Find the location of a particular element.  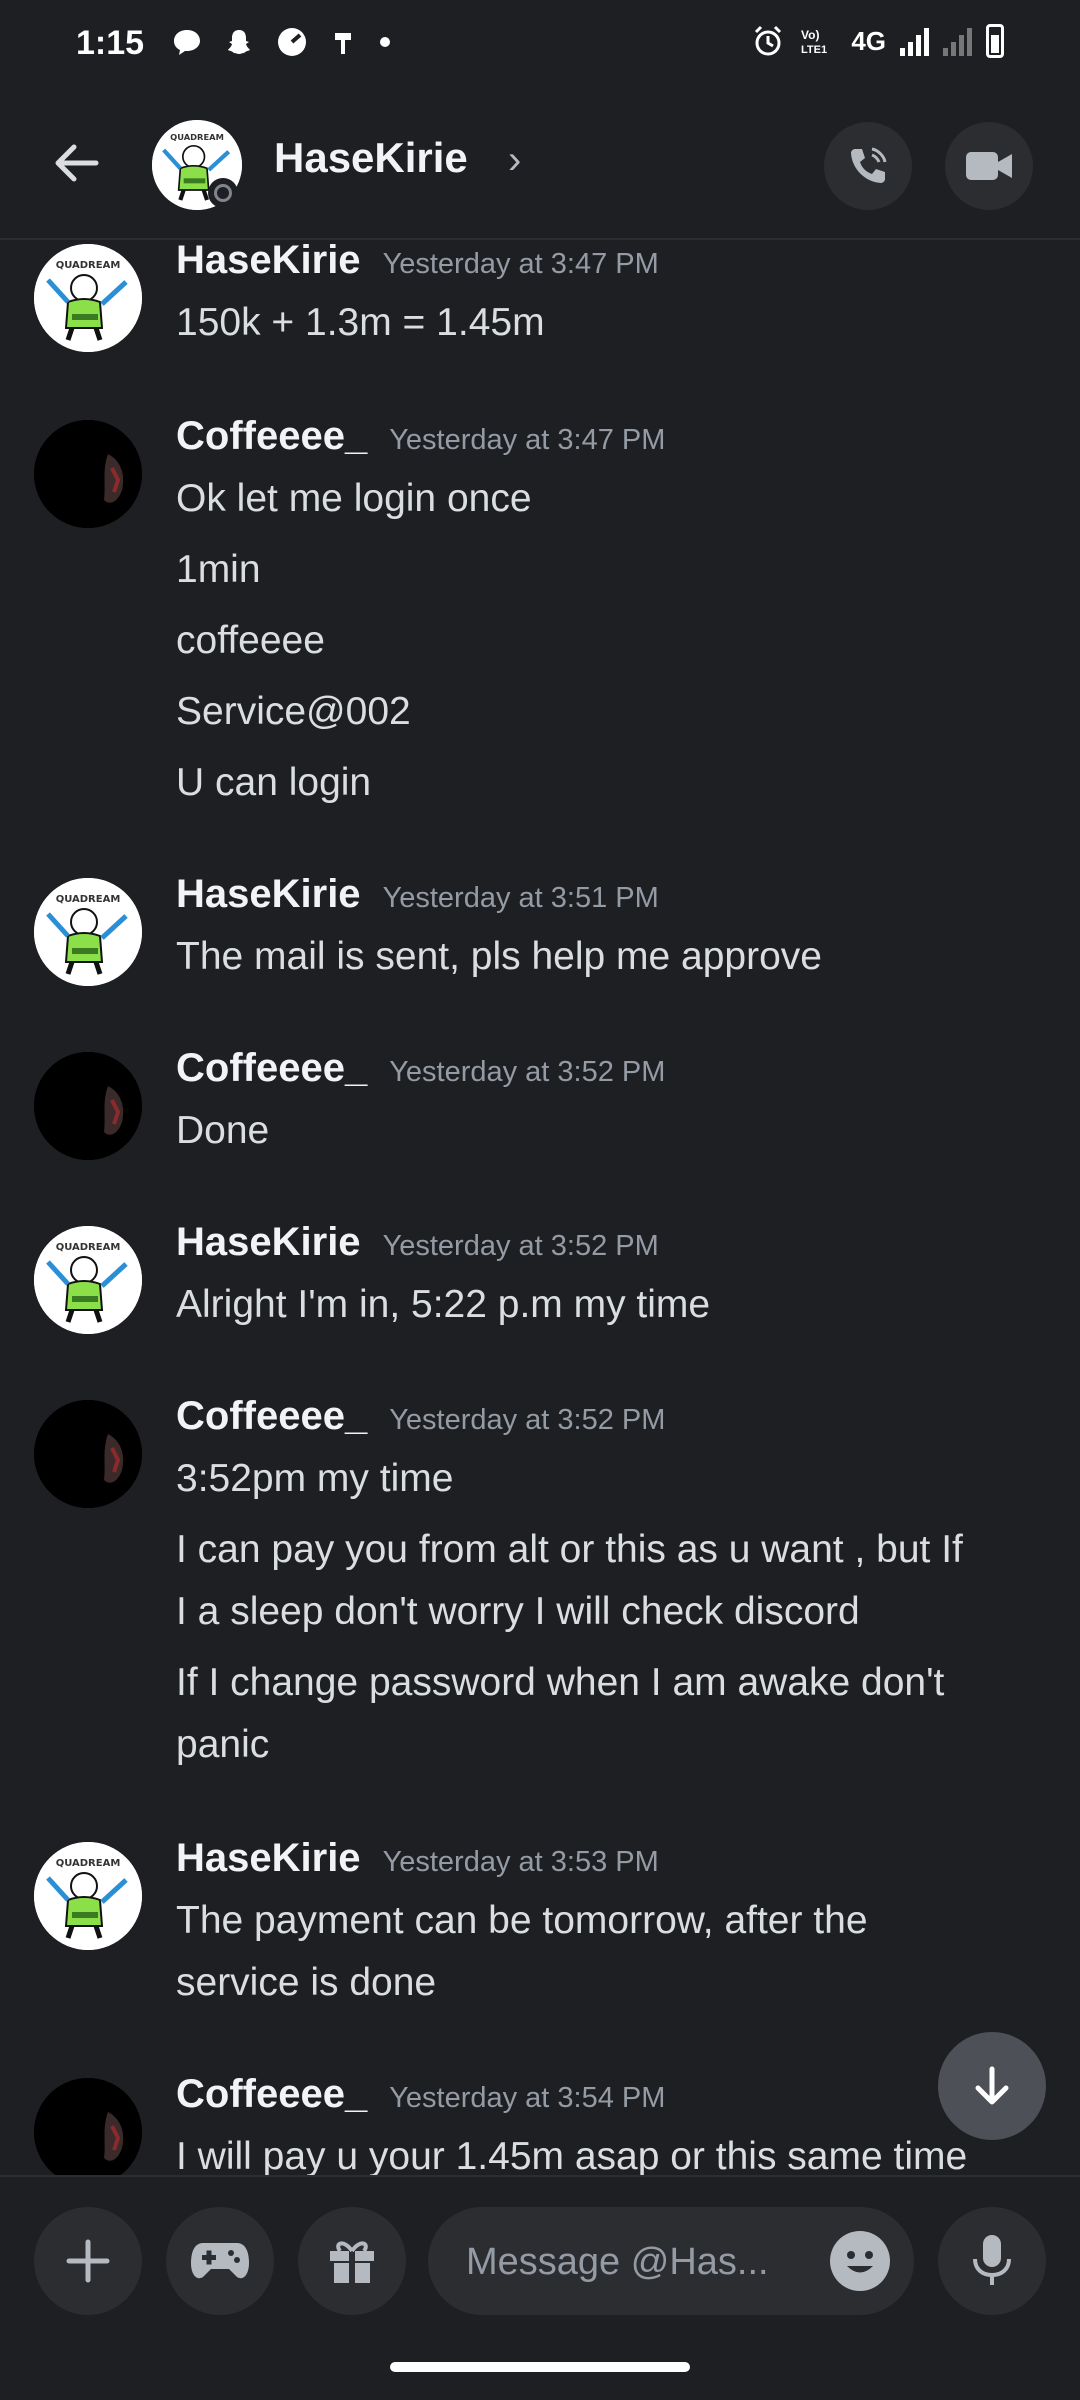

gift-icon is located at coordinates (352, 2262).